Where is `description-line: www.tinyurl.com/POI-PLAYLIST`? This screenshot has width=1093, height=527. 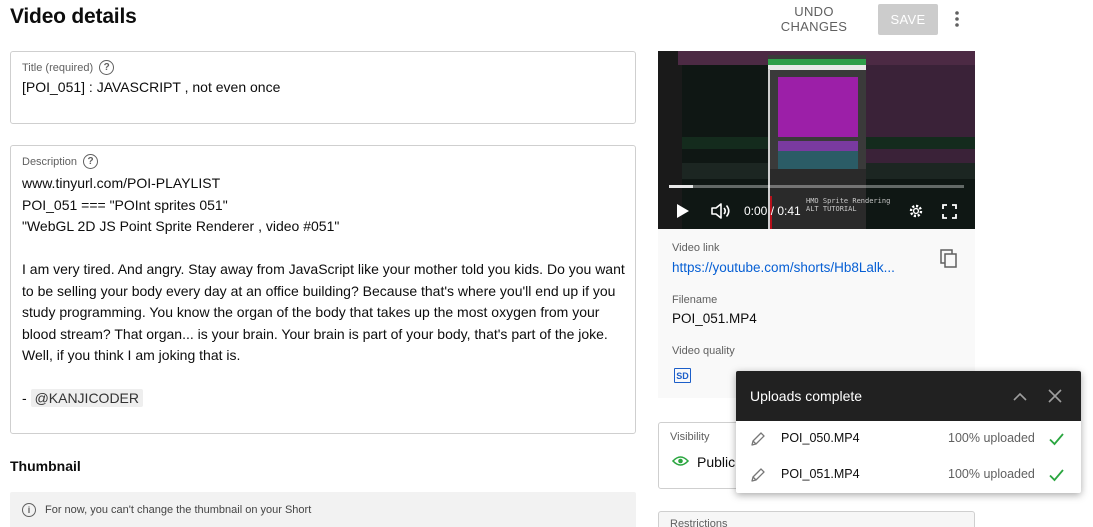
description-line: www.tinyurl.com/POI-PLAYLIST is located at coordinates (121, 183).